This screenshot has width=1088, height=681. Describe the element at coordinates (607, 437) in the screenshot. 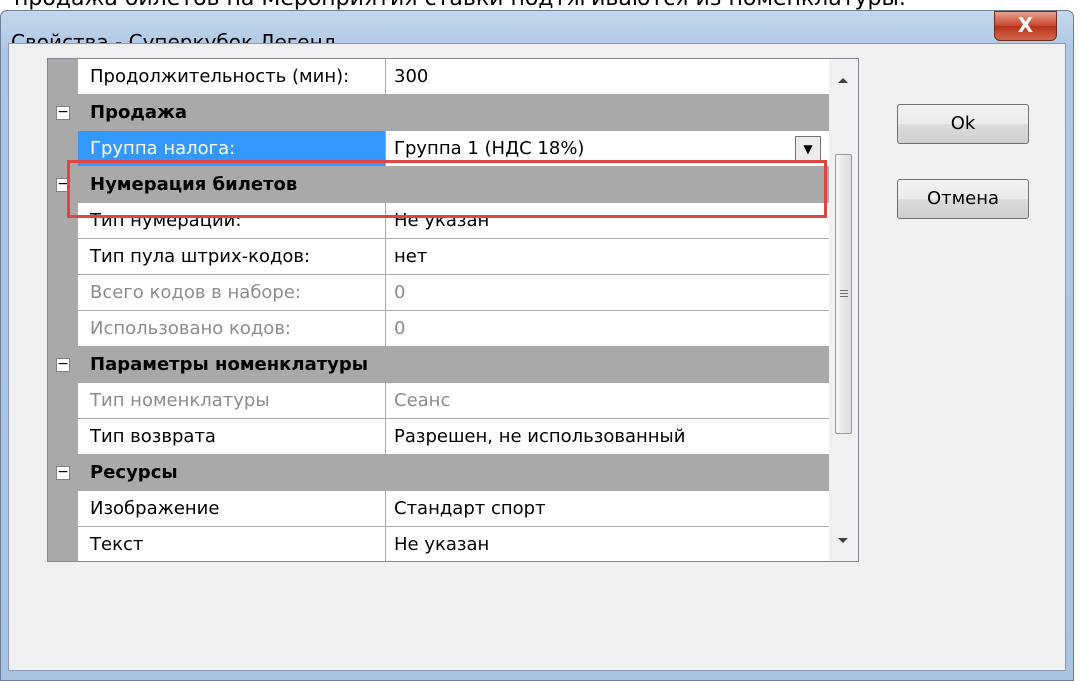

I see `property-value: Разрешен, не использованный` at that location.